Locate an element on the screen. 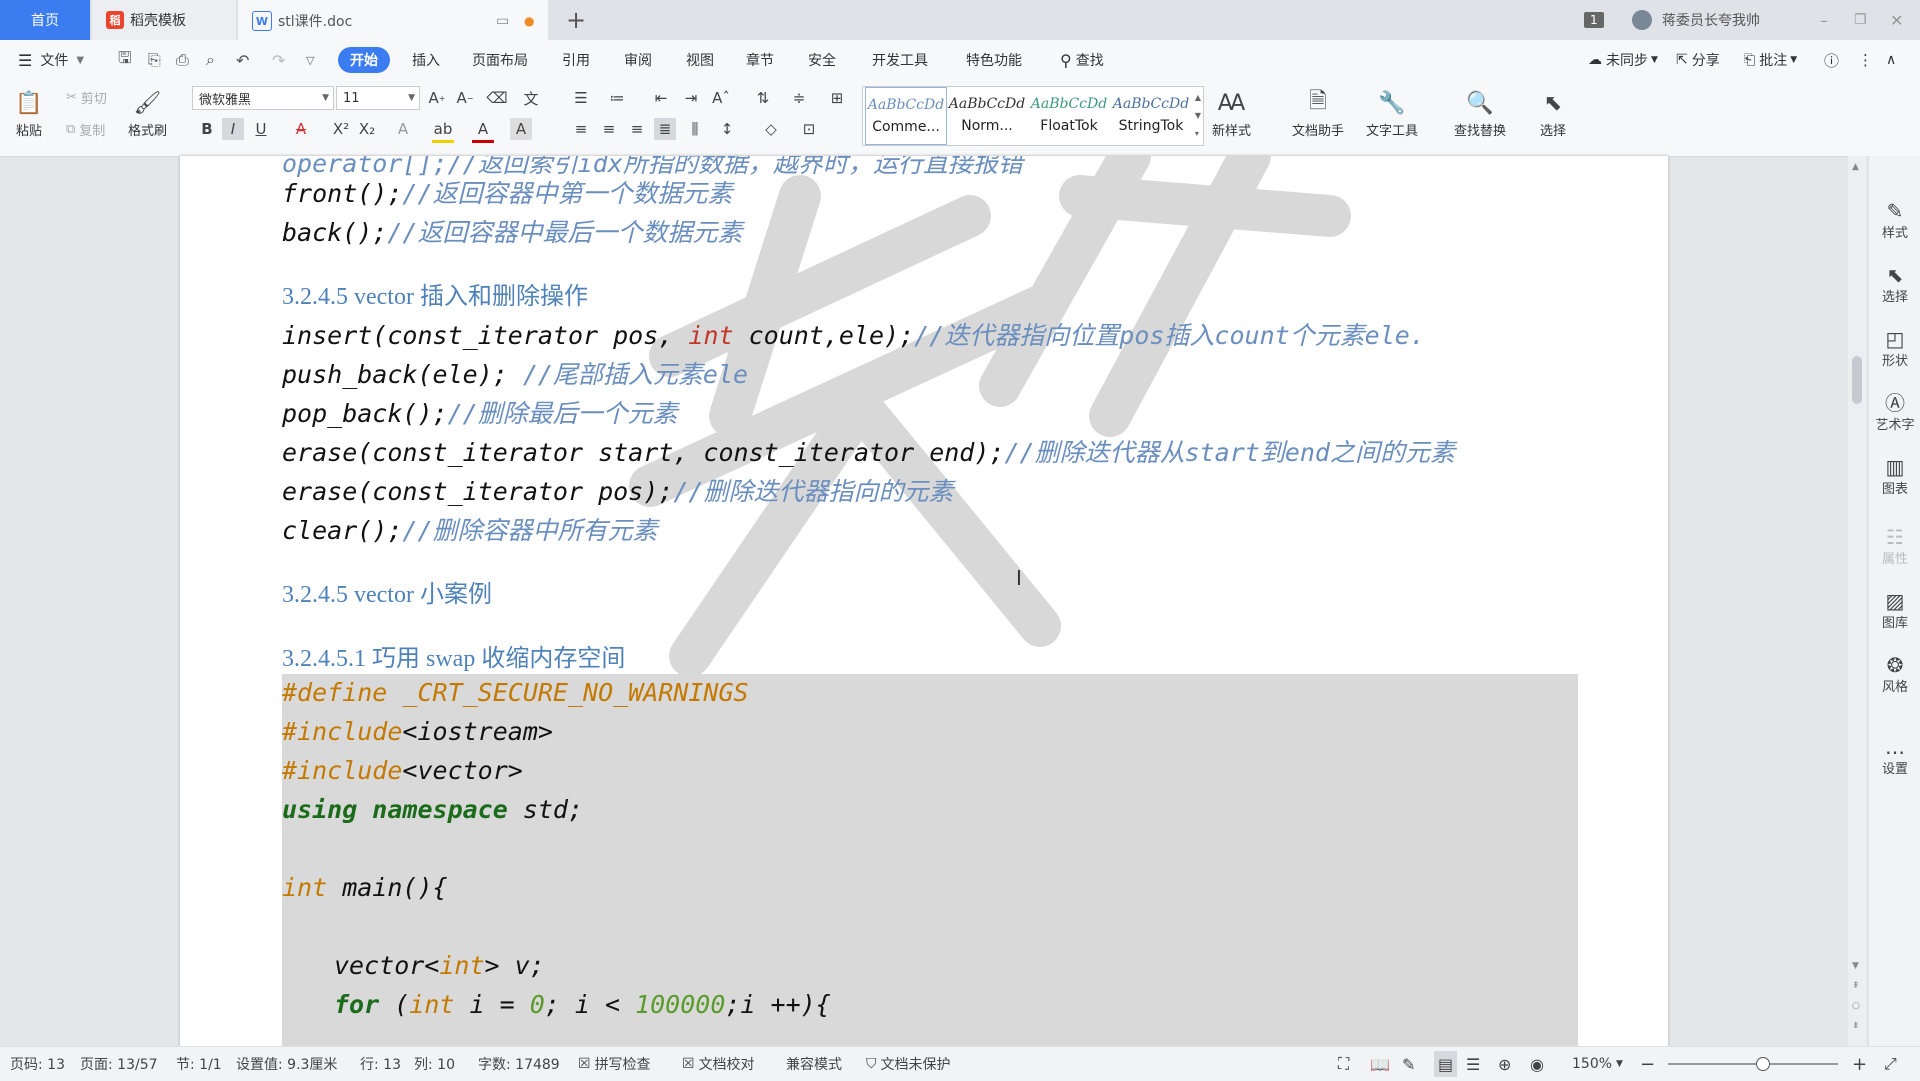  font-size-select: 11 ▼ is located at coordinates (378, 98).